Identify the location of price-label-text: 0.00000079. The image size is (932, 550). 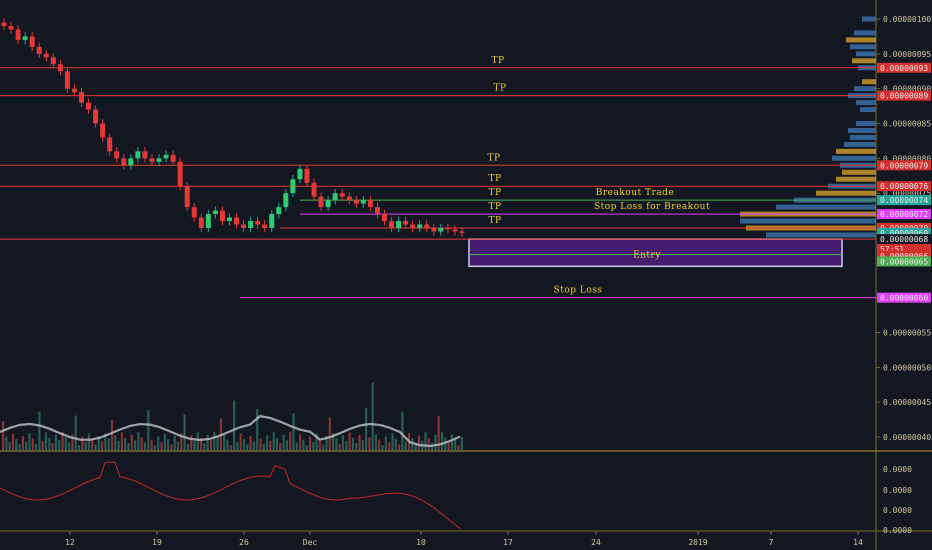
(904, 165).